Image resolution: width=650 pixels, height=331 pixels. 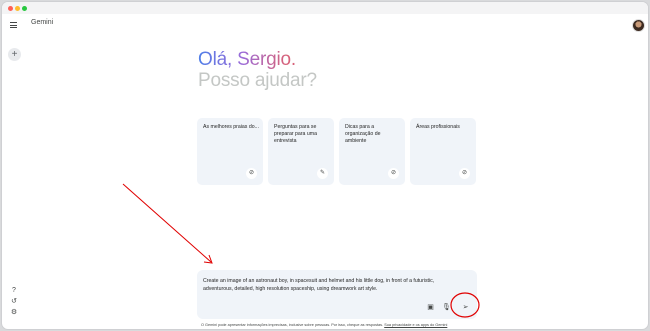 What do you see at coordinates (430, 307) in the screenshot?
I see `image-icon: ▣` at bounding box center [430, 307].